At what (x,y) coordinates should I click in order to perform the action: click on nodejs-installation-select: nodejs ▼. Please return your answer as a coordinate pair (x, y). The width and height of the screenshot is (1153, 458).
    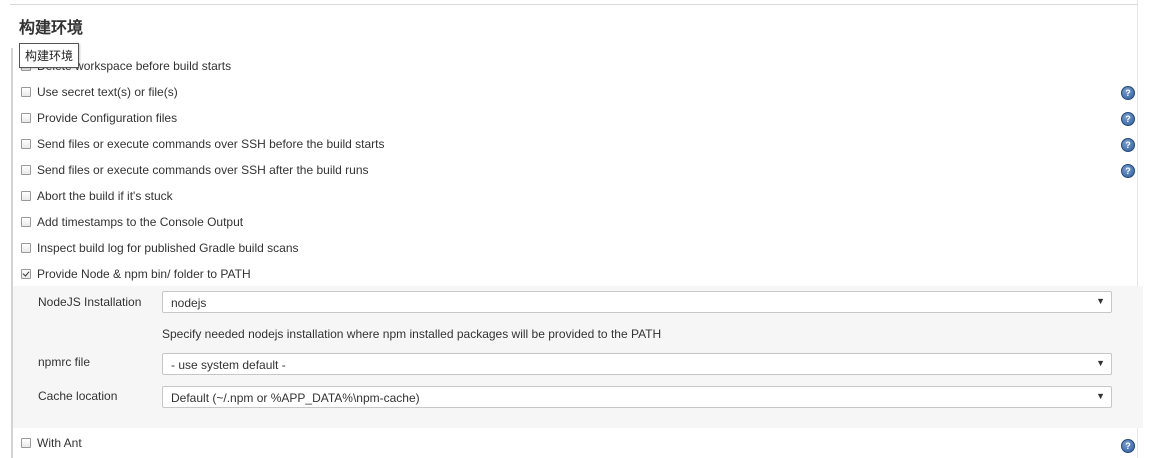
    Looking at the image, I should click on (637, 302).